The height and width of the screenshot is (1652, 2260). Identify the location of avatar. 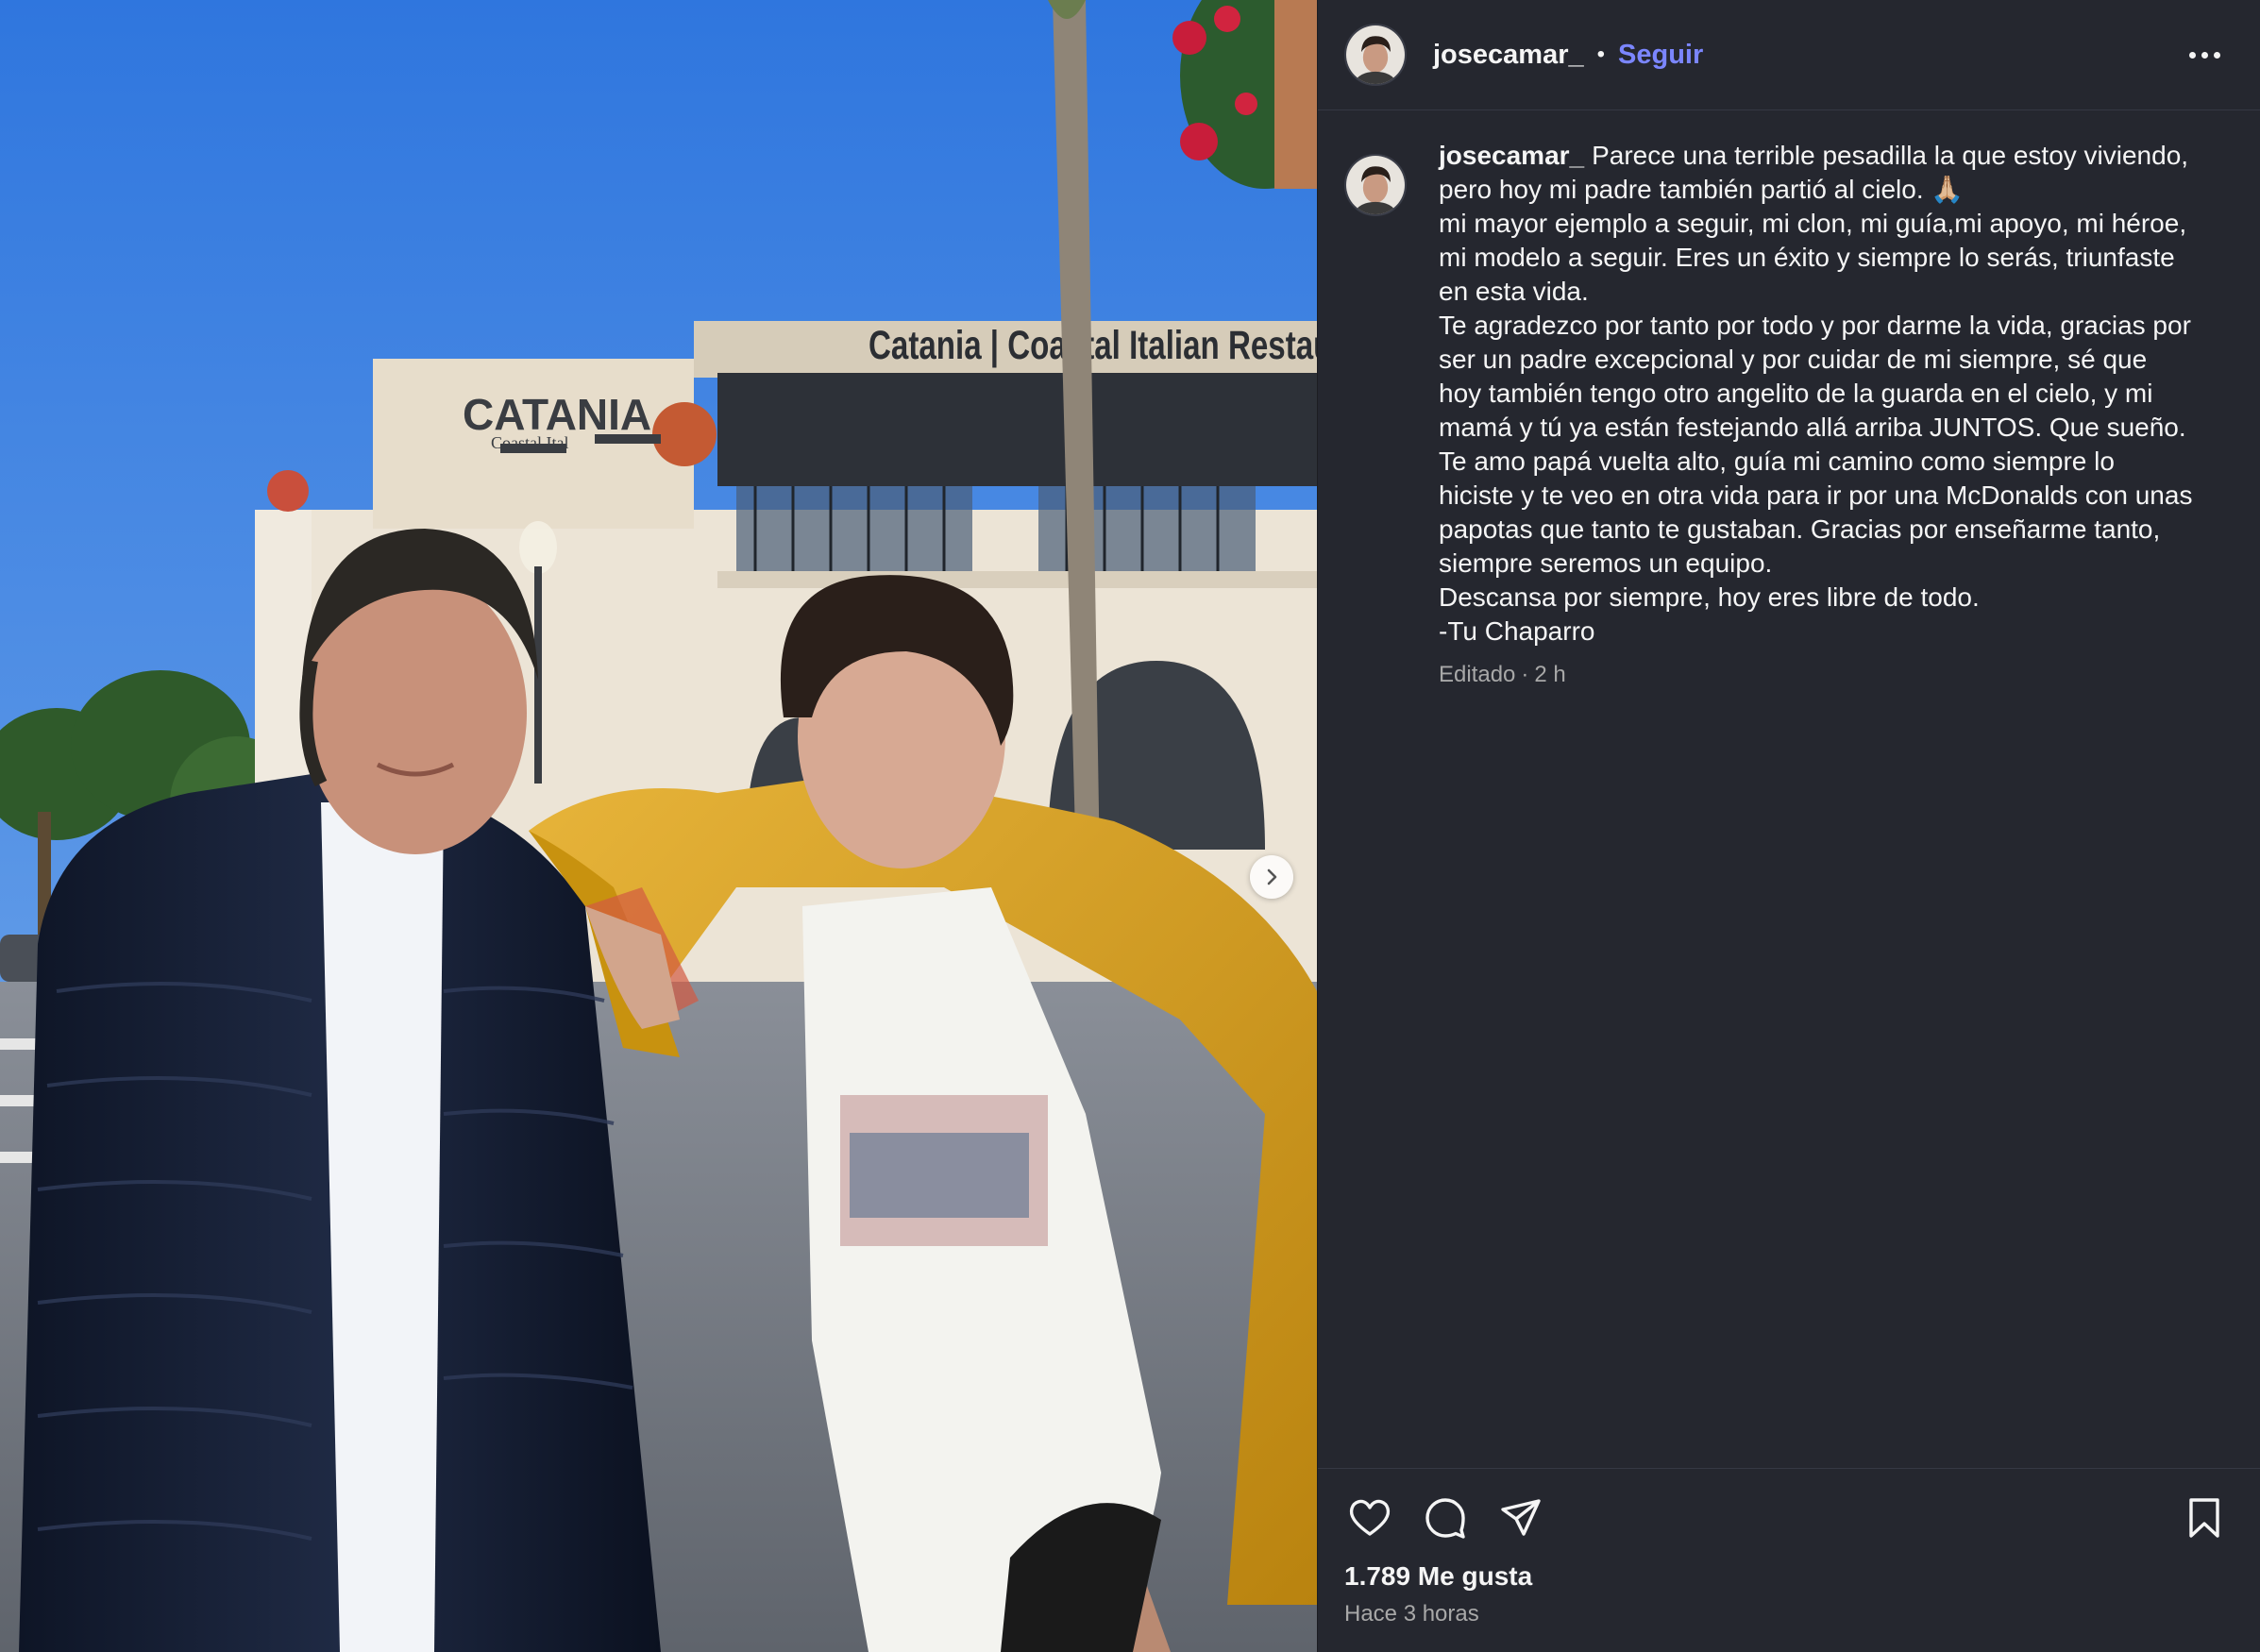
(1375, 55).